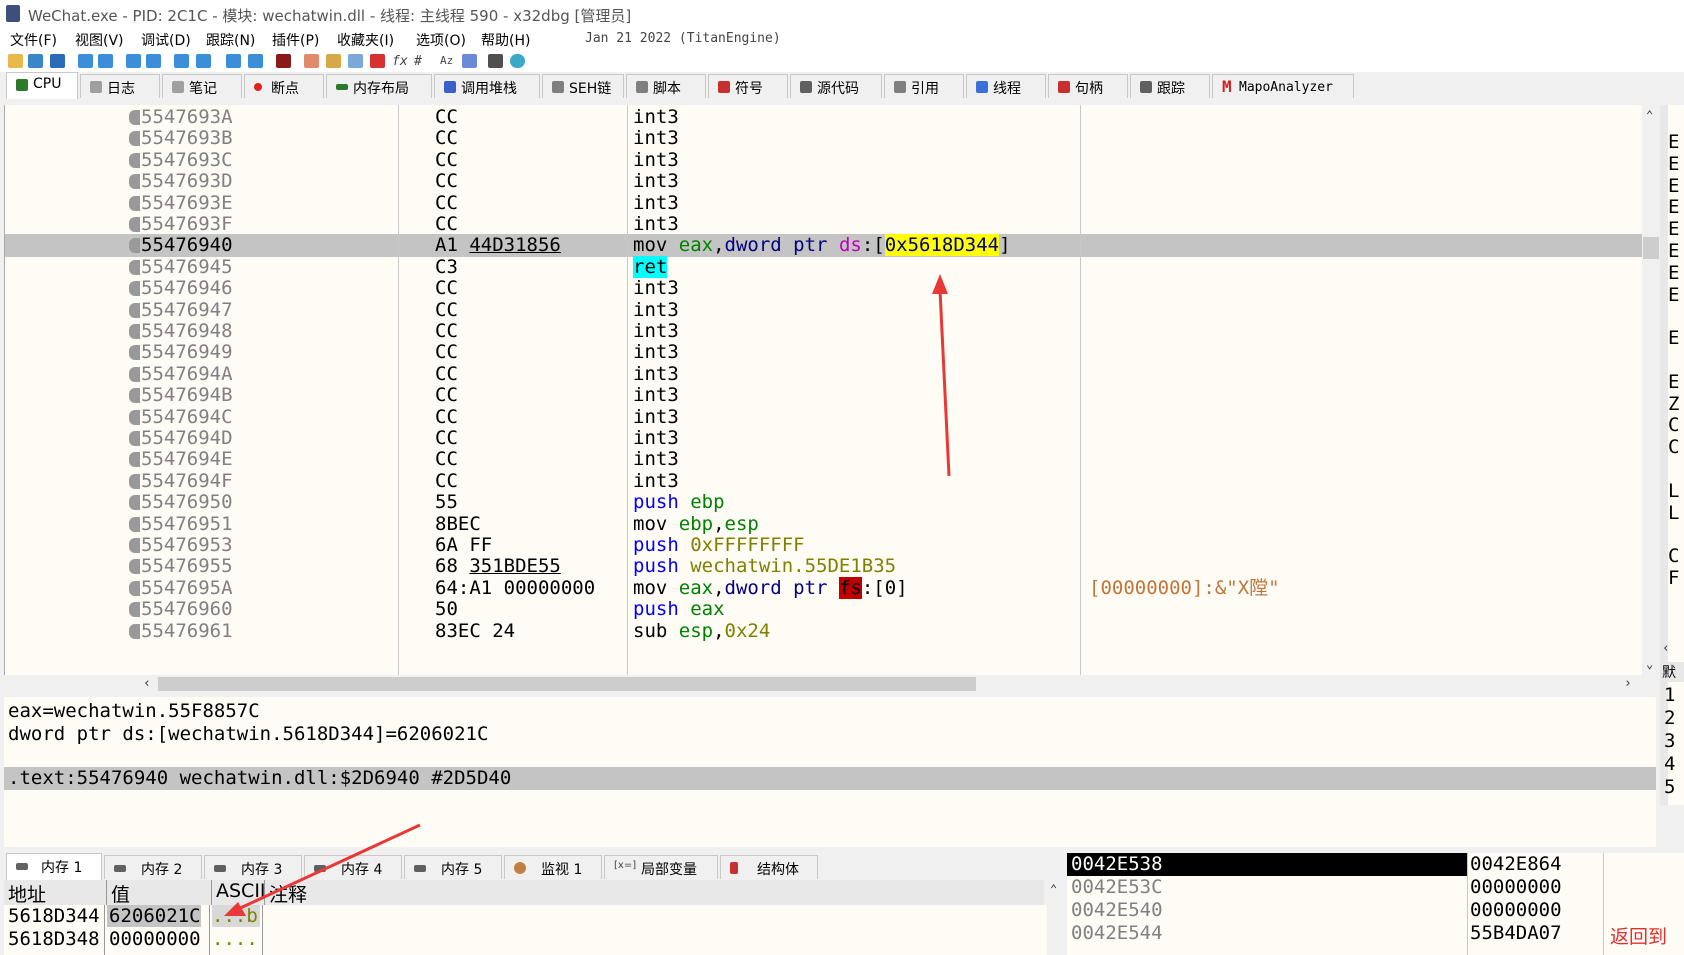 Image resolution: width=1684 pixels, height=955 pixels. What do you see at coordinates (166, 40) in the screenshot?
I see `menu-debug: 调试(D)` at bounding box center [166, 40].